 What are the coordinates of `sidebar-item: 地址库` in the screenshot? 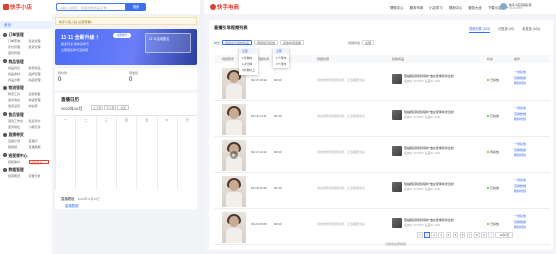 It's located at (39, 106).